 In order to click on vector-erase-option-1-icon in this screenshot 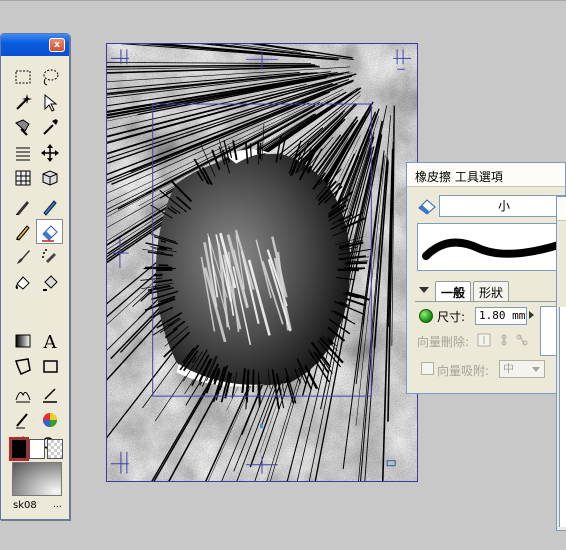, I will do `click(484, 341)`.